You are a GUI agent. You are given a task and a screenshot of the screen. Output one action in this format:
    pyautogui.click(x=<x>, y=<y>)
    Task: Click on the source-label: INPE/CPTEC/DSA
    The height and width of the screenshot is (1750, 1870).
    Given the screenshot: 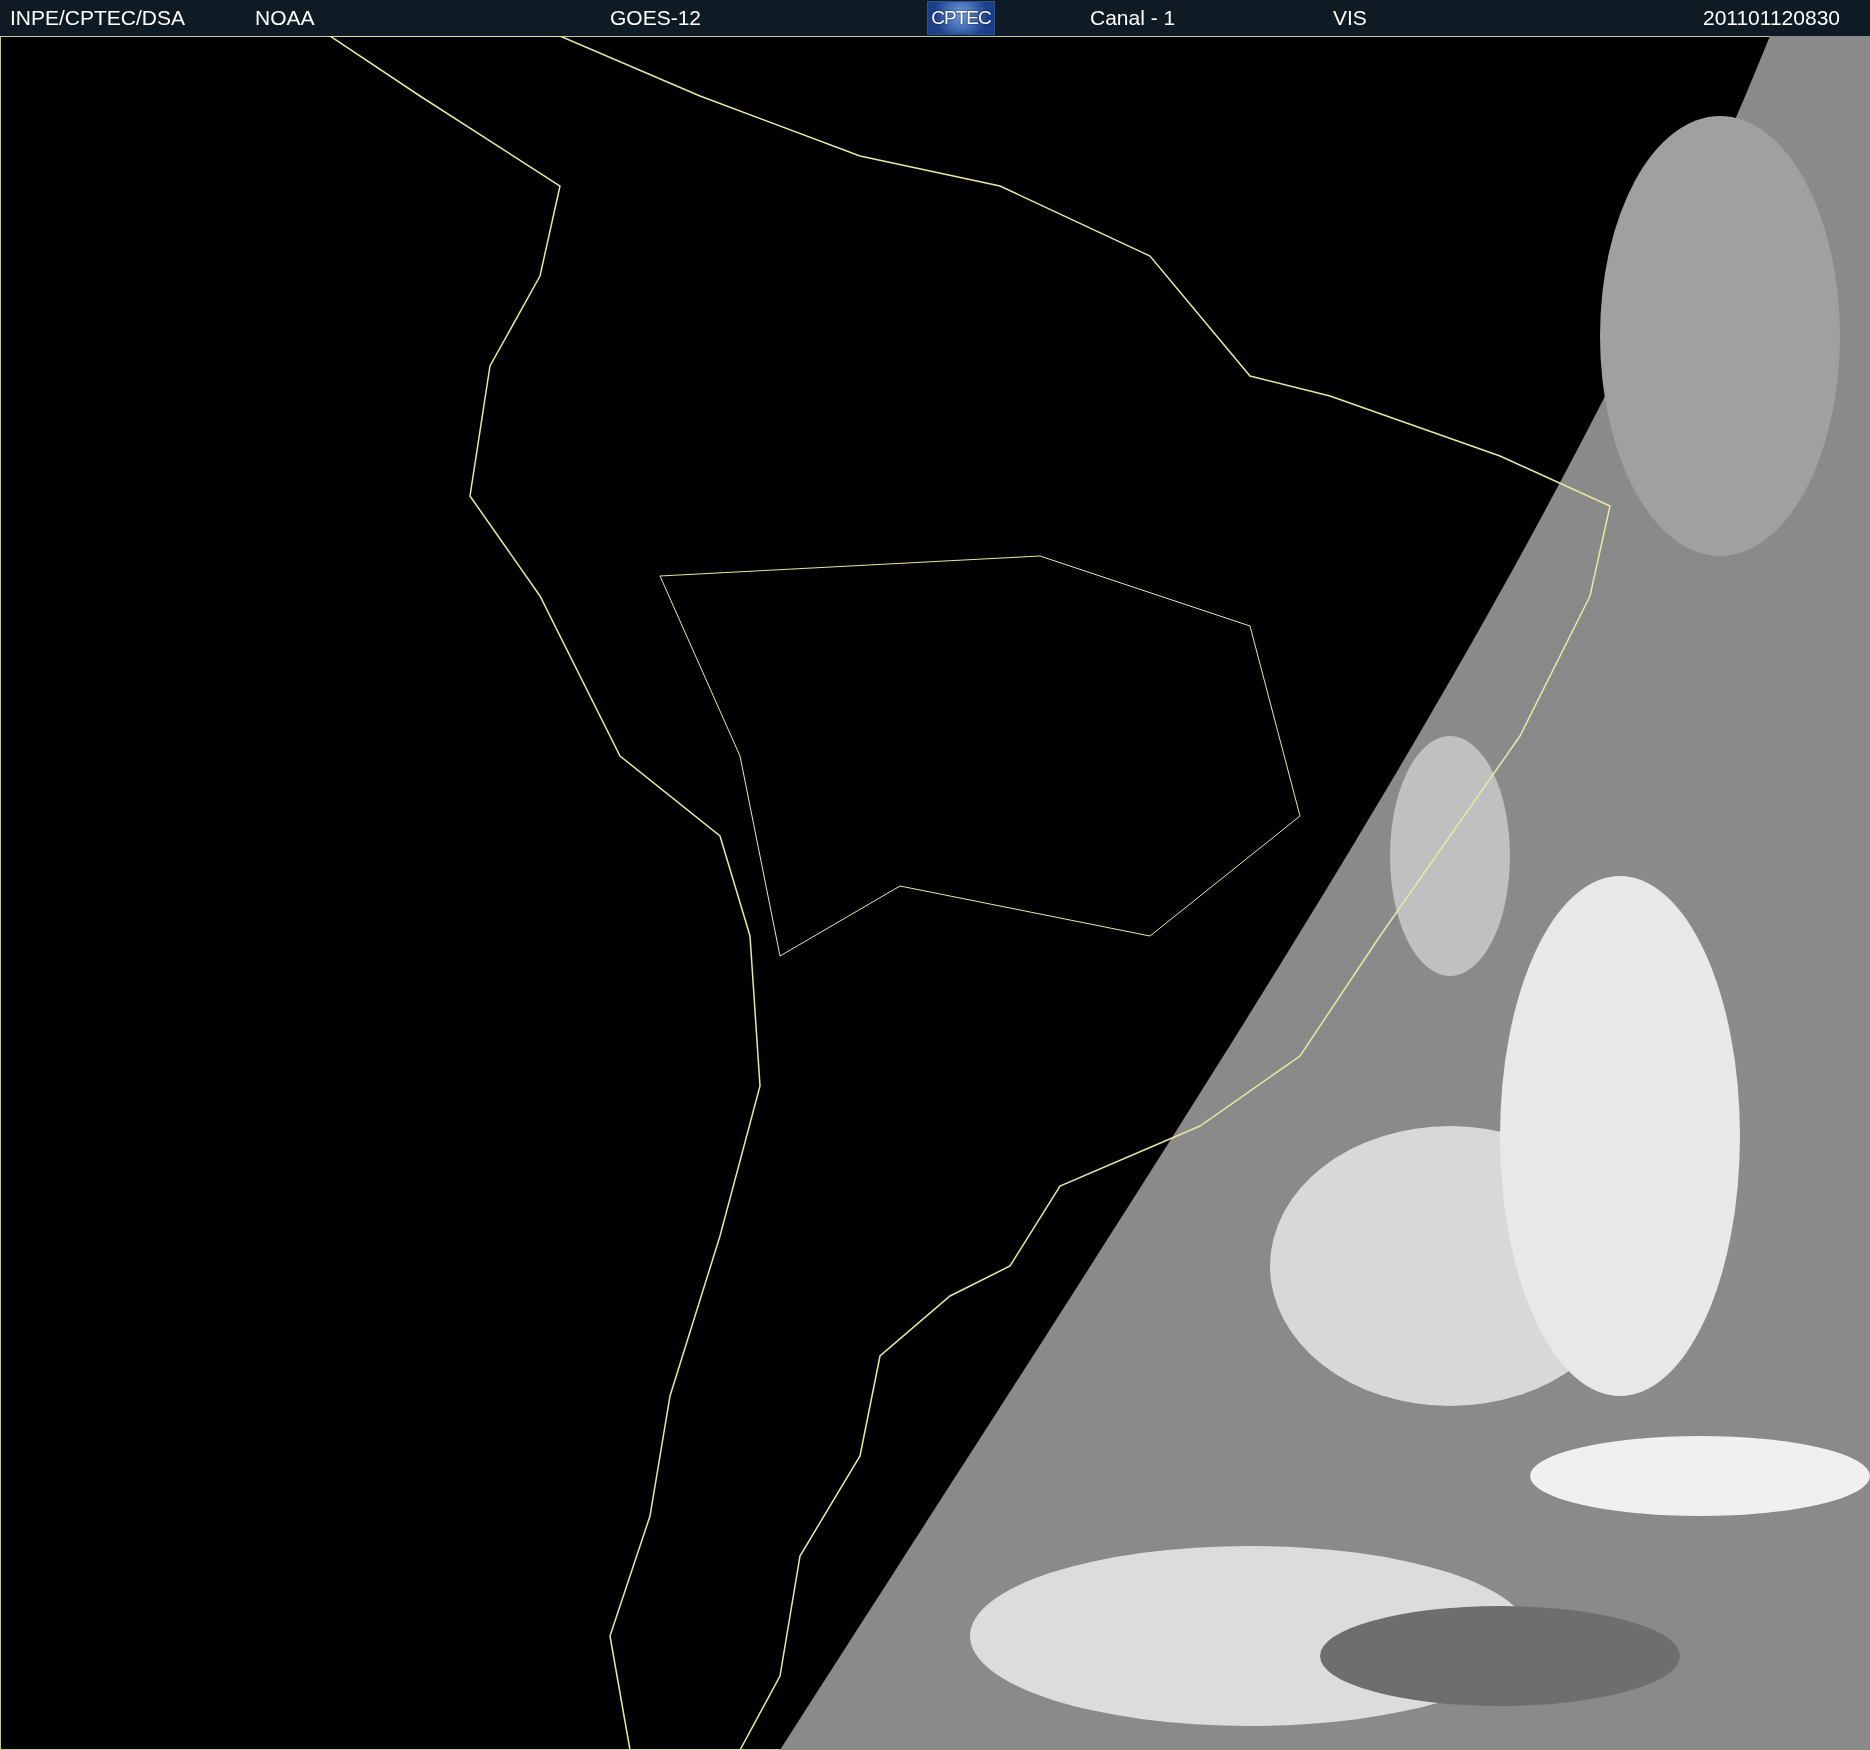 What is the action you would take?
    pyautogui.click(x=98, y=18)
    